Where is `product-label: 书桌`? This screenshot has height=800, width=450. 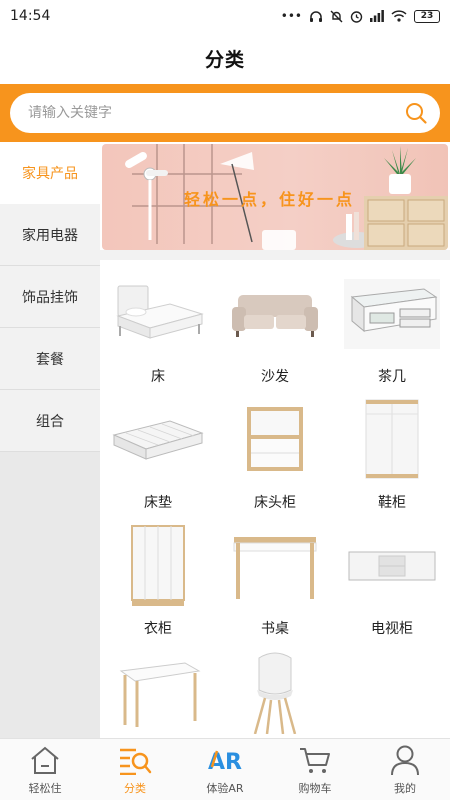
product-label: 书桌 is located at coordinates (275, 629).